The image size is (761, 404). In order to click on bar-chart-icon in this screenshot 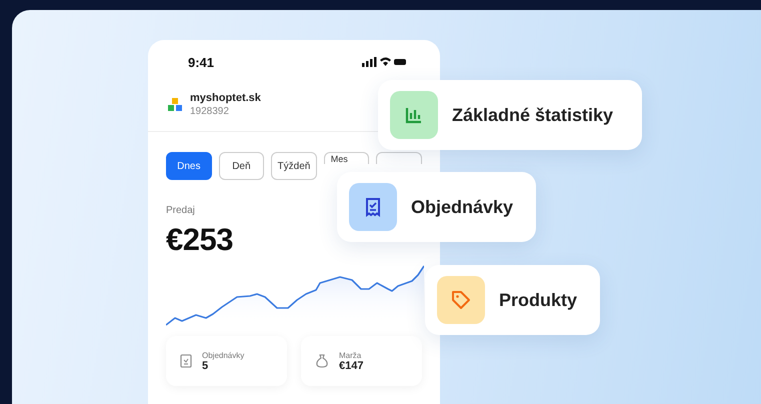, I will do `click(414, 115)`.